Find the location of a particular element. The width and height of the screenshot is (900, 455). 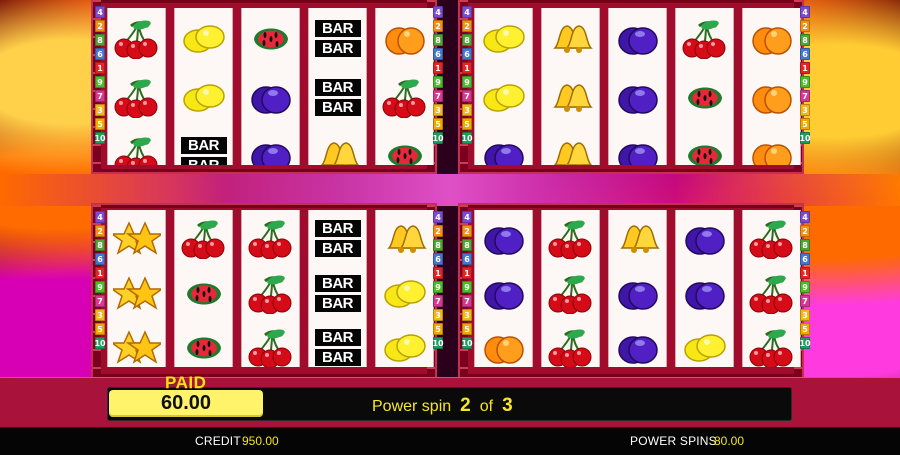

flame-separator is located at coordinates (450, 190).